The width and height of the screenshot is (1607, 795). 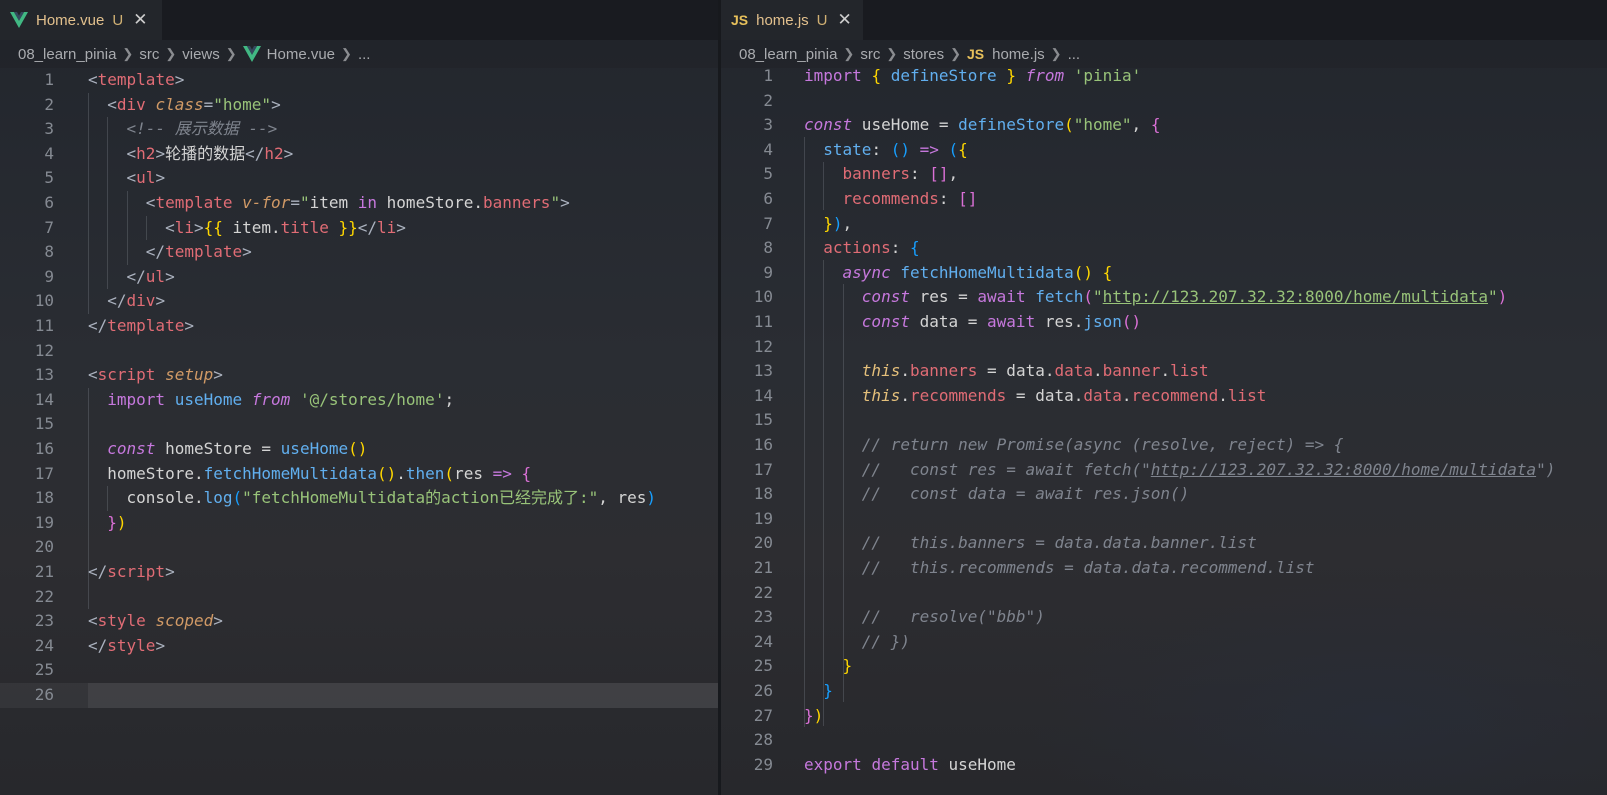 I want to click on breadcrumb-item-stores: stores, so click(x=923, y=54).